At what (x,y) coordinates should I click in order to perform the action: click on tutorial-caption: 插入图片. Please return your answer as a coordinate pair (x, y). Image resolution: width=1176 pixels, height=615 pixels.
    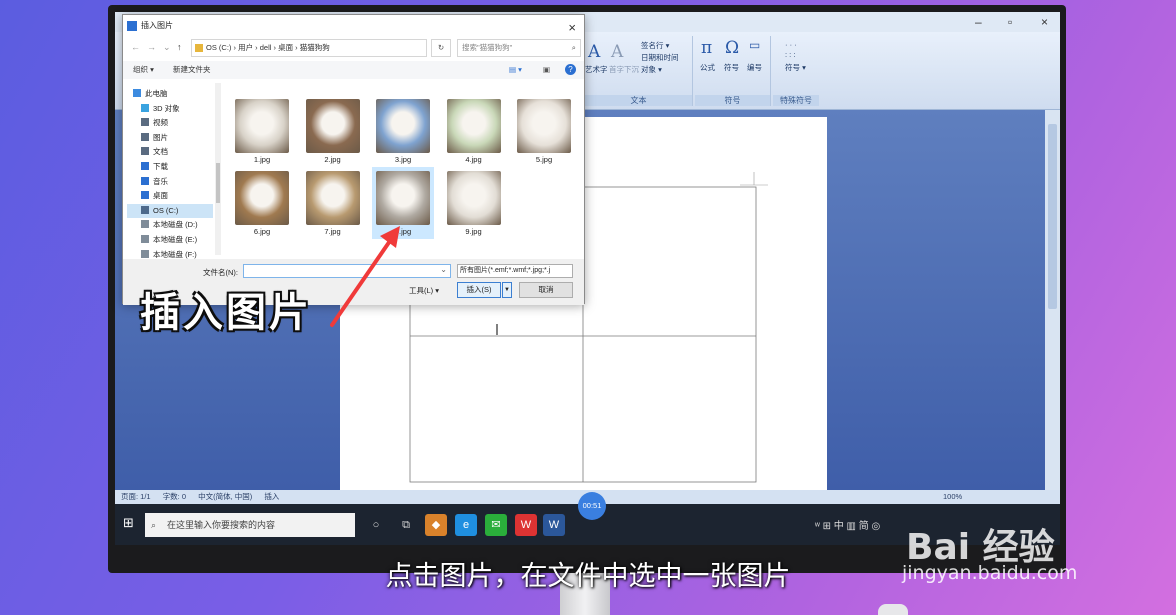
    Looking at the image, I should click on (226, 313).